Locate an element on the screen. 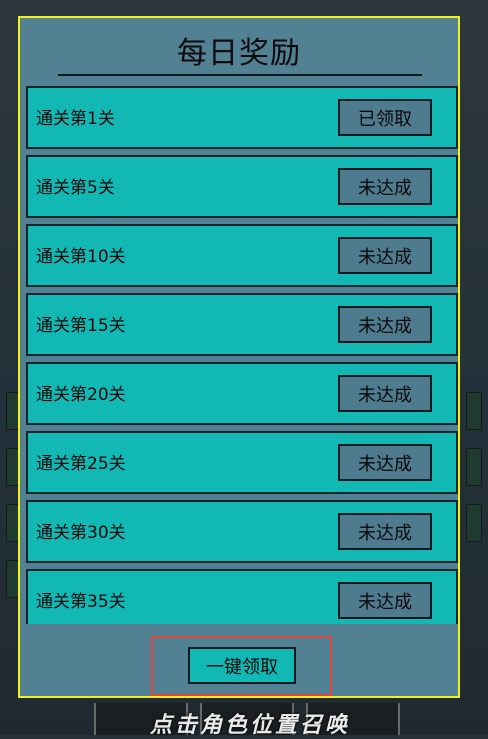 The height and width of the screenshot is (739, 488). reward-label: 通关第5关 is located at coordinates (75, 188).